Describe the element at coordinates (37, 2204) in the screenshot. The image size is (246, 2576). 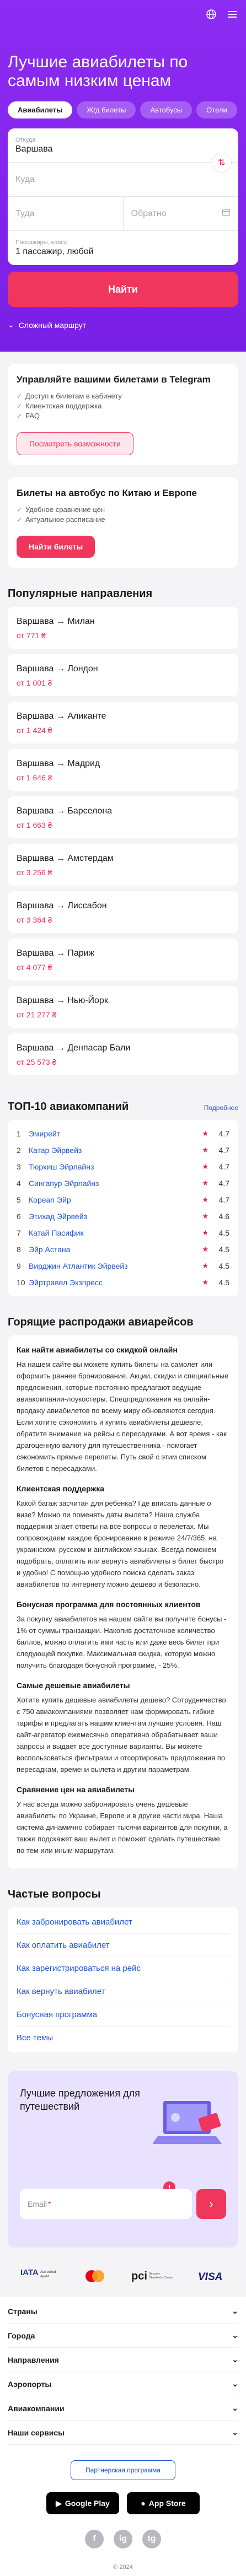
I see `email-placeholder: Email` at that location.